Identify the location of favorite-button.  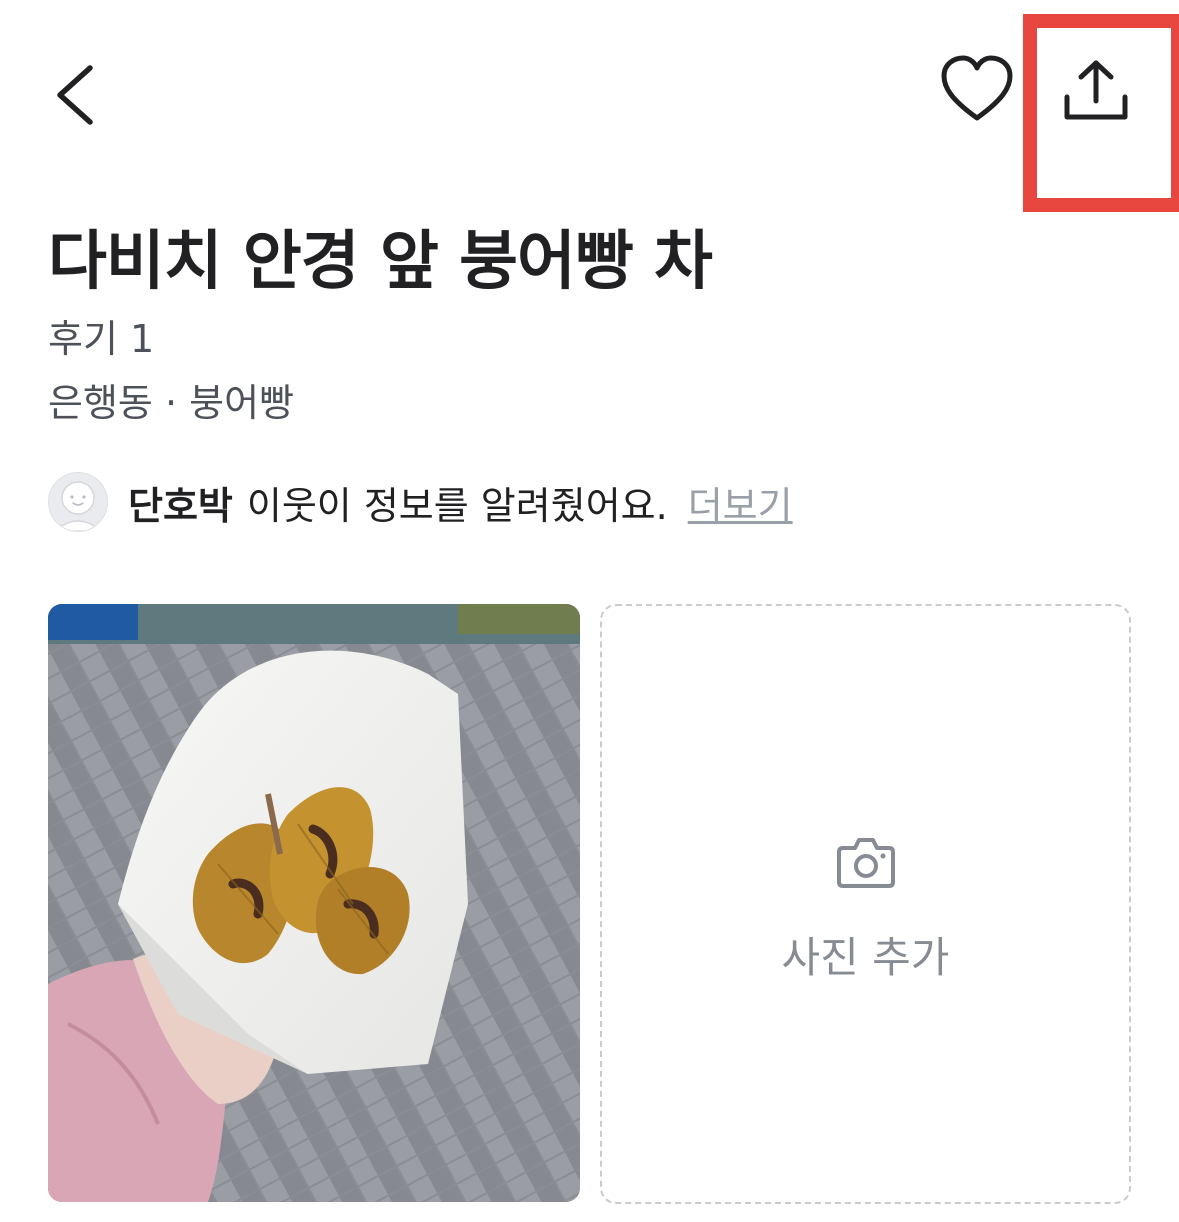
(977, 90).